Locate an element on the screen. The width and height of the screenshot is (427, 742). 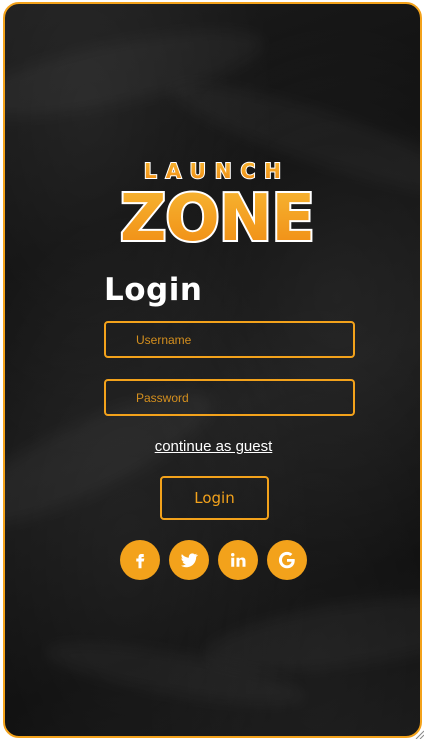
google-button is located at coordinates (287, 560).